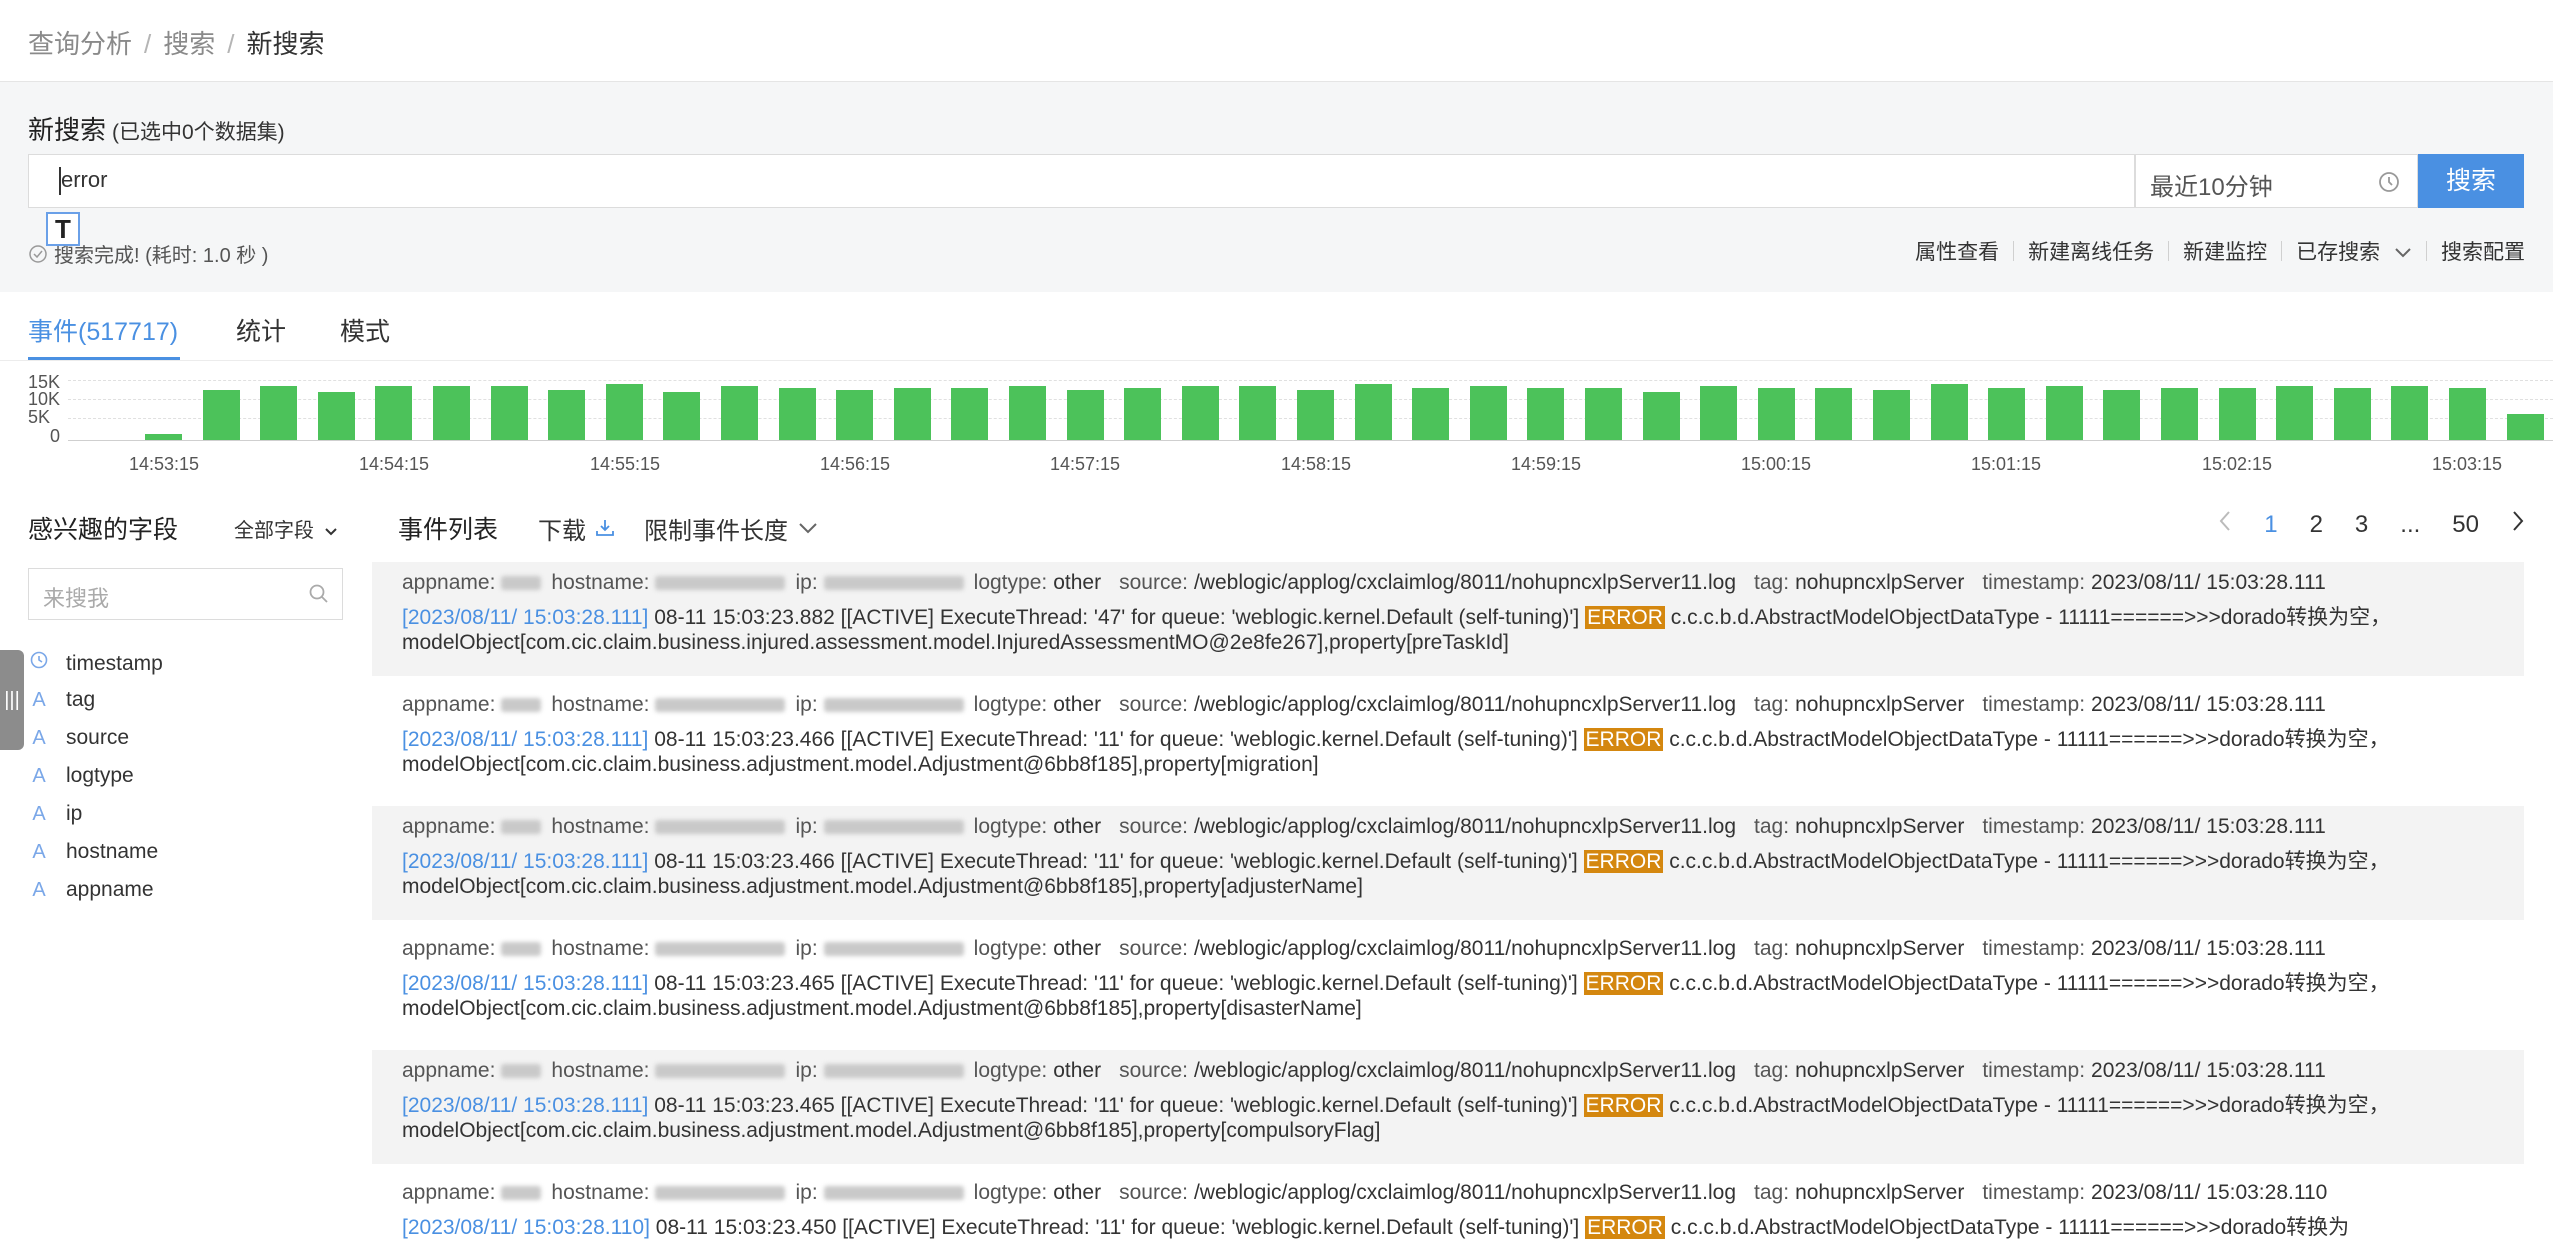 Image resolution: width=2553 pixels, height=1250 pixels. I want to click on page-2: 2, so click(2316, 525).